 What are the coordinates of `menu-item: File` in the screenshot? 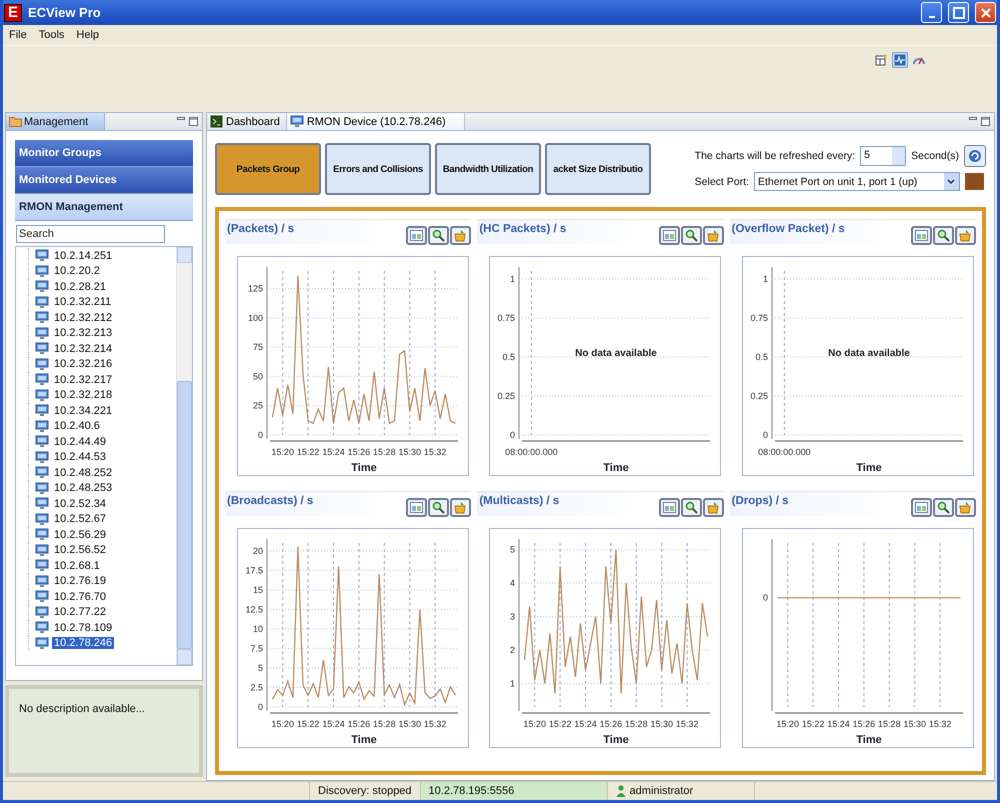 It's located at (18, 35).